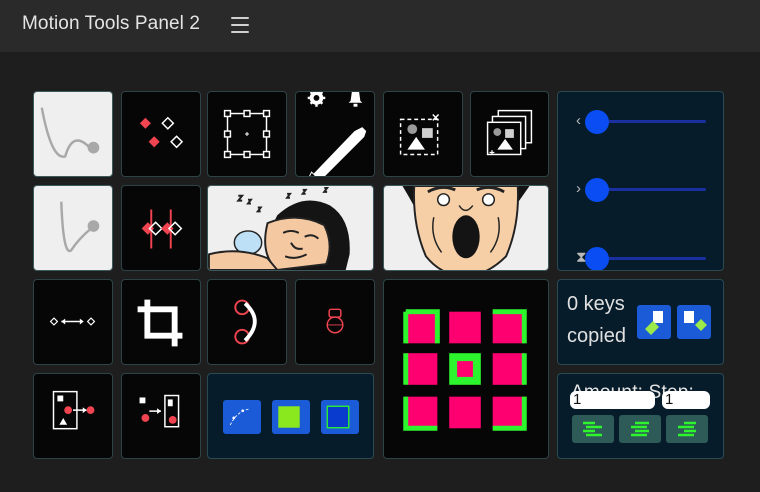 Image resolution: width=760 pixels, height=492 pixels. I want to click on title-bar: Motion Tools Panel 2, so click(380, 26).